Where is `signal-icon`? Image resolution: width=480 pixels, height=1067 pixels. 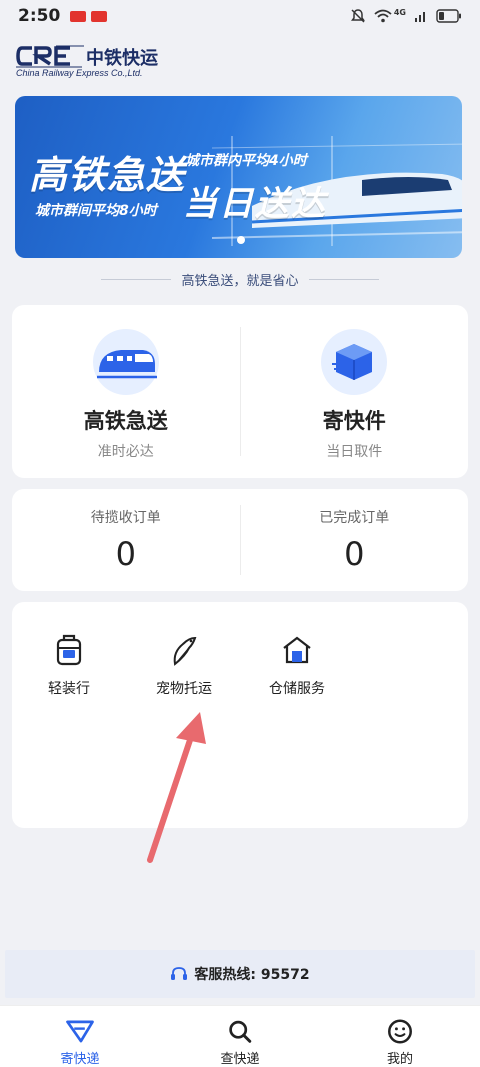
signal-icon is located at coordinates (420, 17).